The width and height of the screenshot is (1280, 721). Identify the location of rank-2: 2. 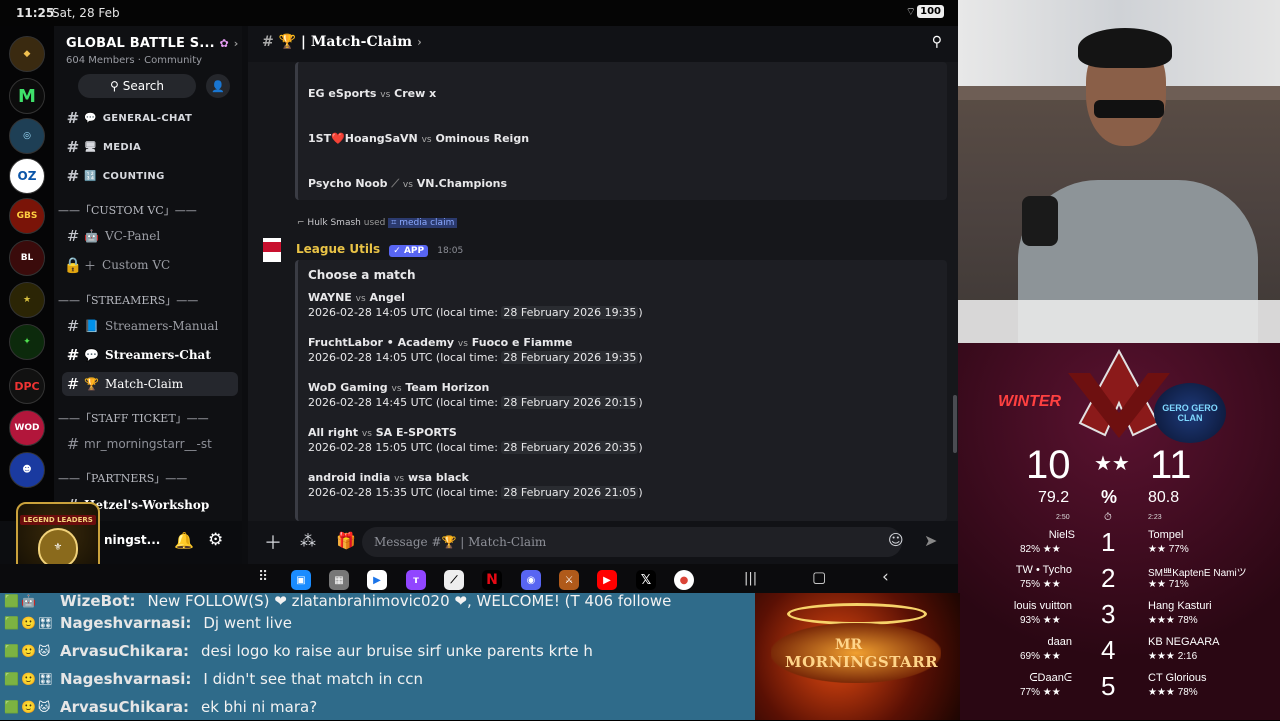
(1108, 578).